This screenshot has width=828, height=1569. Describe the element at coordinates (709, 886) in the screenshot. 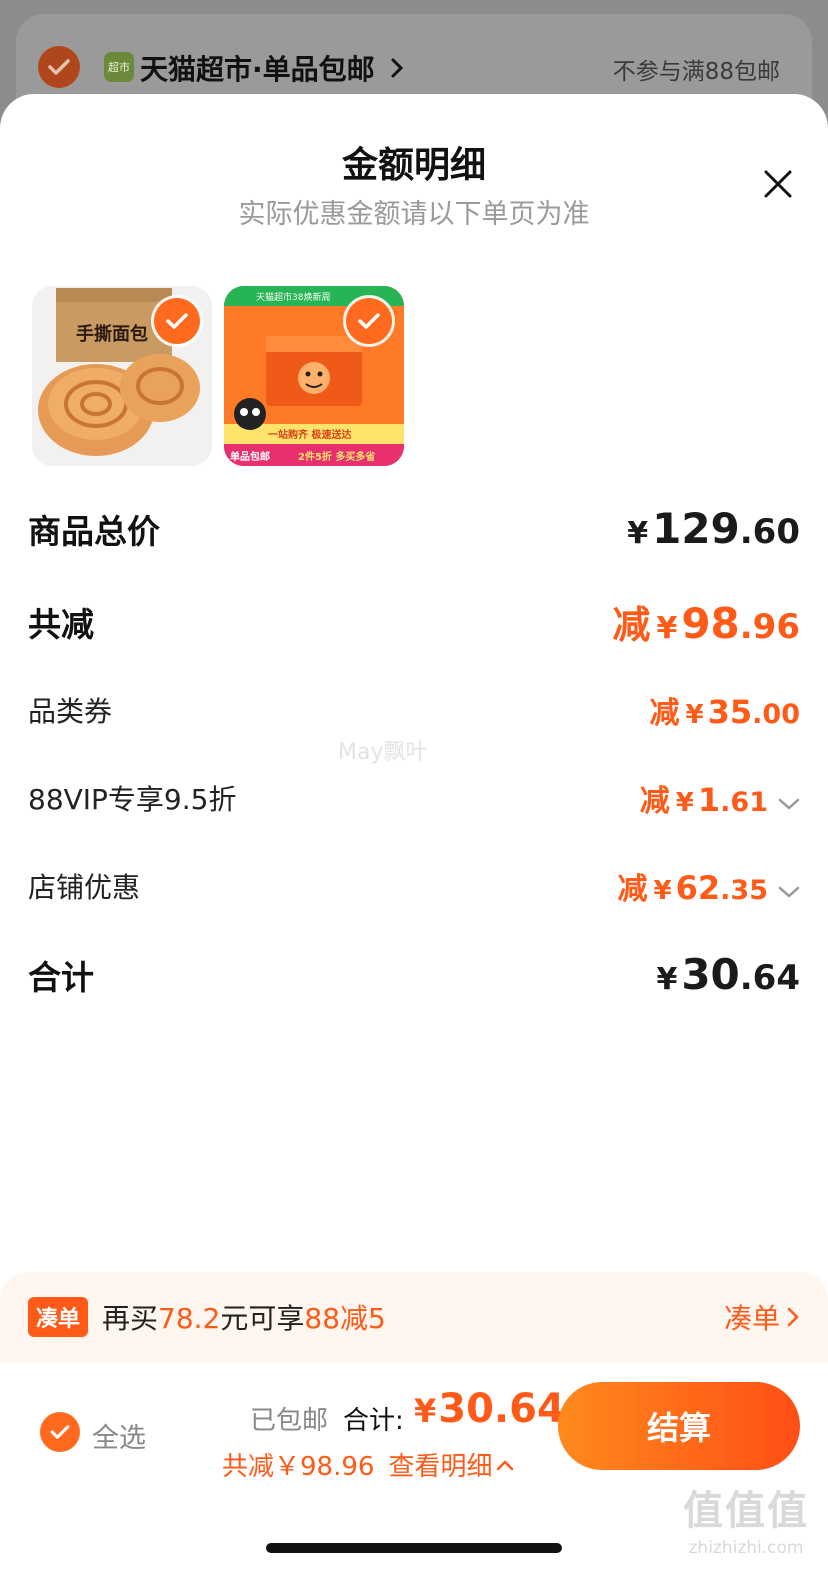

I see `store-discount-amount: 减 ¥62.35` at that location.